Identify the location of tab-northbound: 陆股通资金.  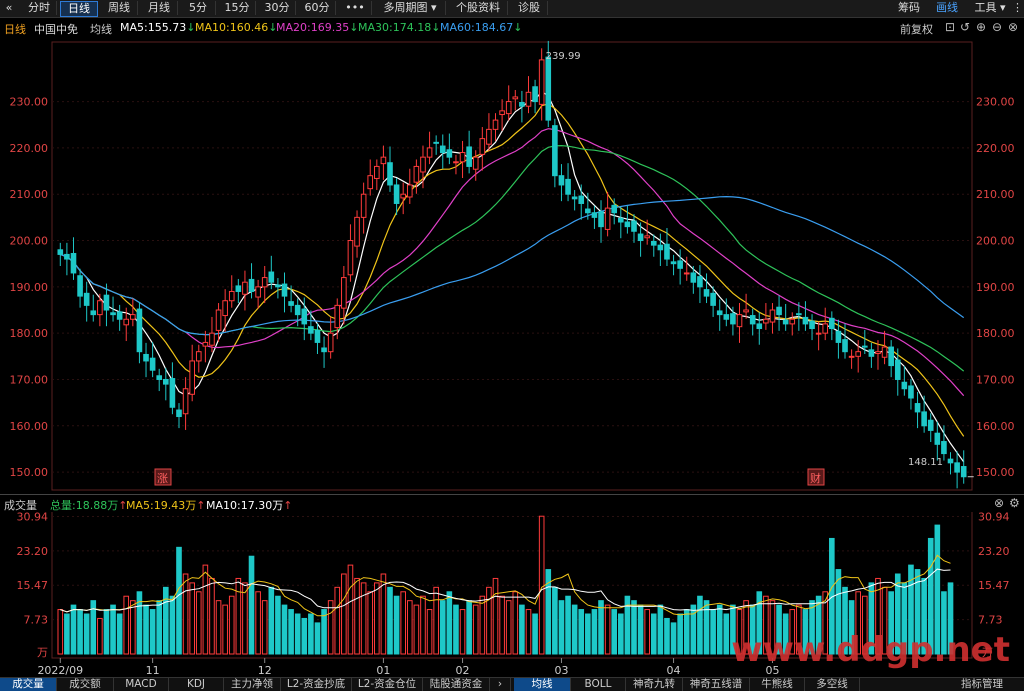
(456, 684).